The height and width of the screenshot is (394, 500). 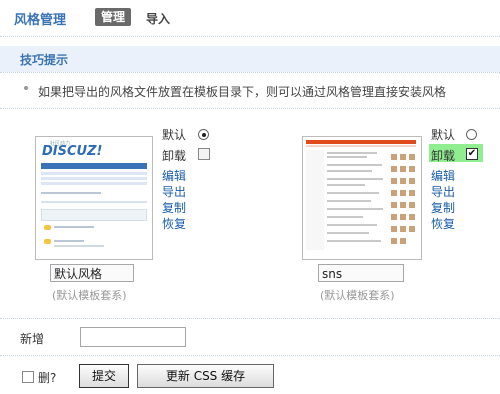 I want to click on preview-block, so click(x=94, y=215).